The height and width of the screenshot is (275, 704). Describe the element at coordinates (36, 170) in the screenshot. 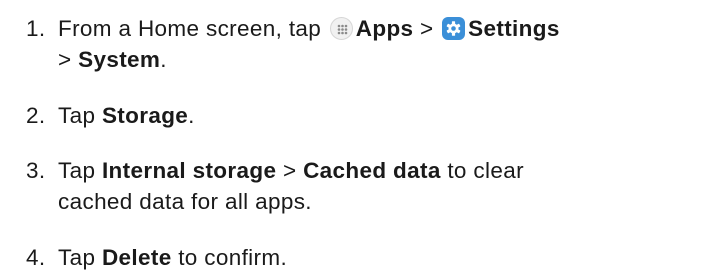

I see `step-number: 3.` at that location.